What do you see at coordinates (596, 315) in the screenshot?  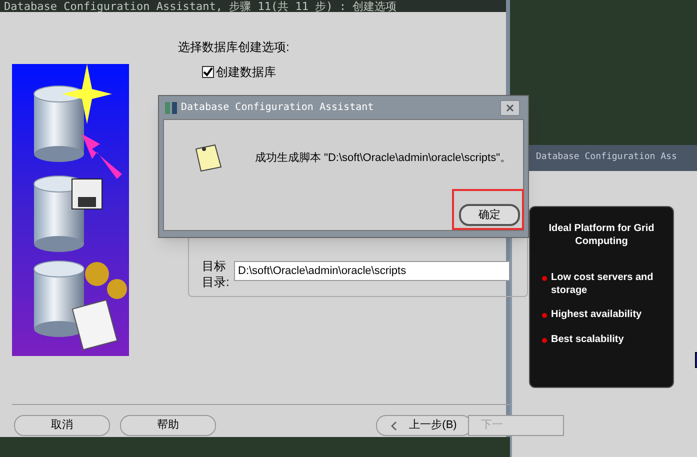 I see `promo-item: Highest availability` at bounding box center [596, 315].